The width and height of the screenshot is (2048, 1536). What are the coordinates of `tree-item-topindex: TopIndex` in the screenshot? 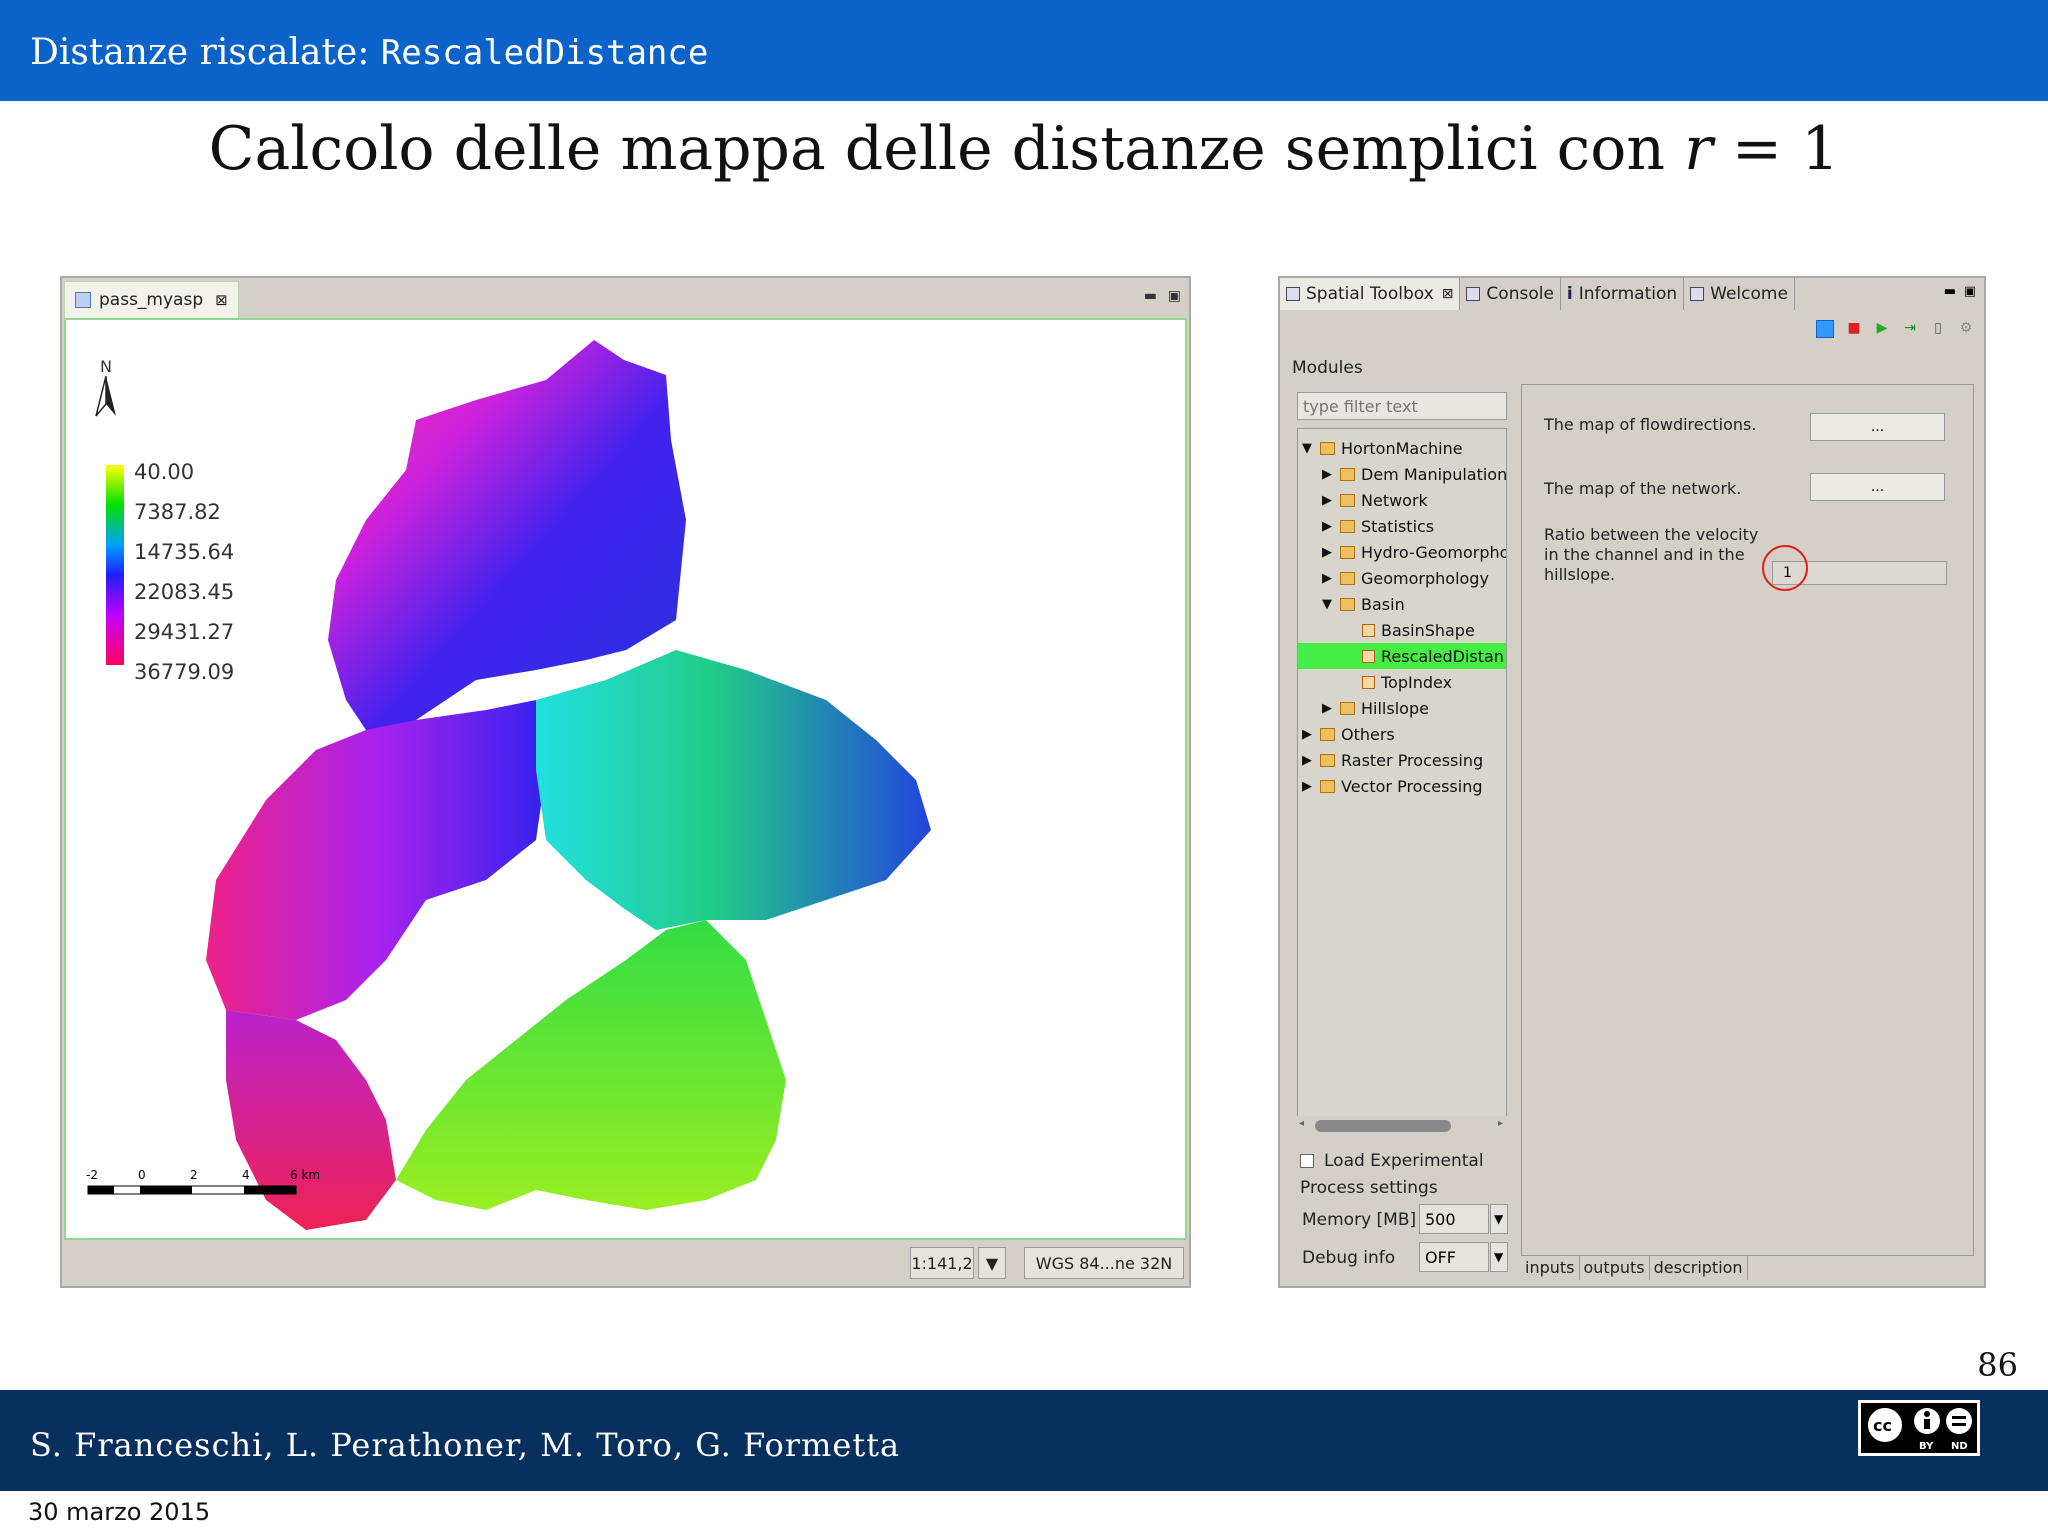 It's located at (1405, 682).